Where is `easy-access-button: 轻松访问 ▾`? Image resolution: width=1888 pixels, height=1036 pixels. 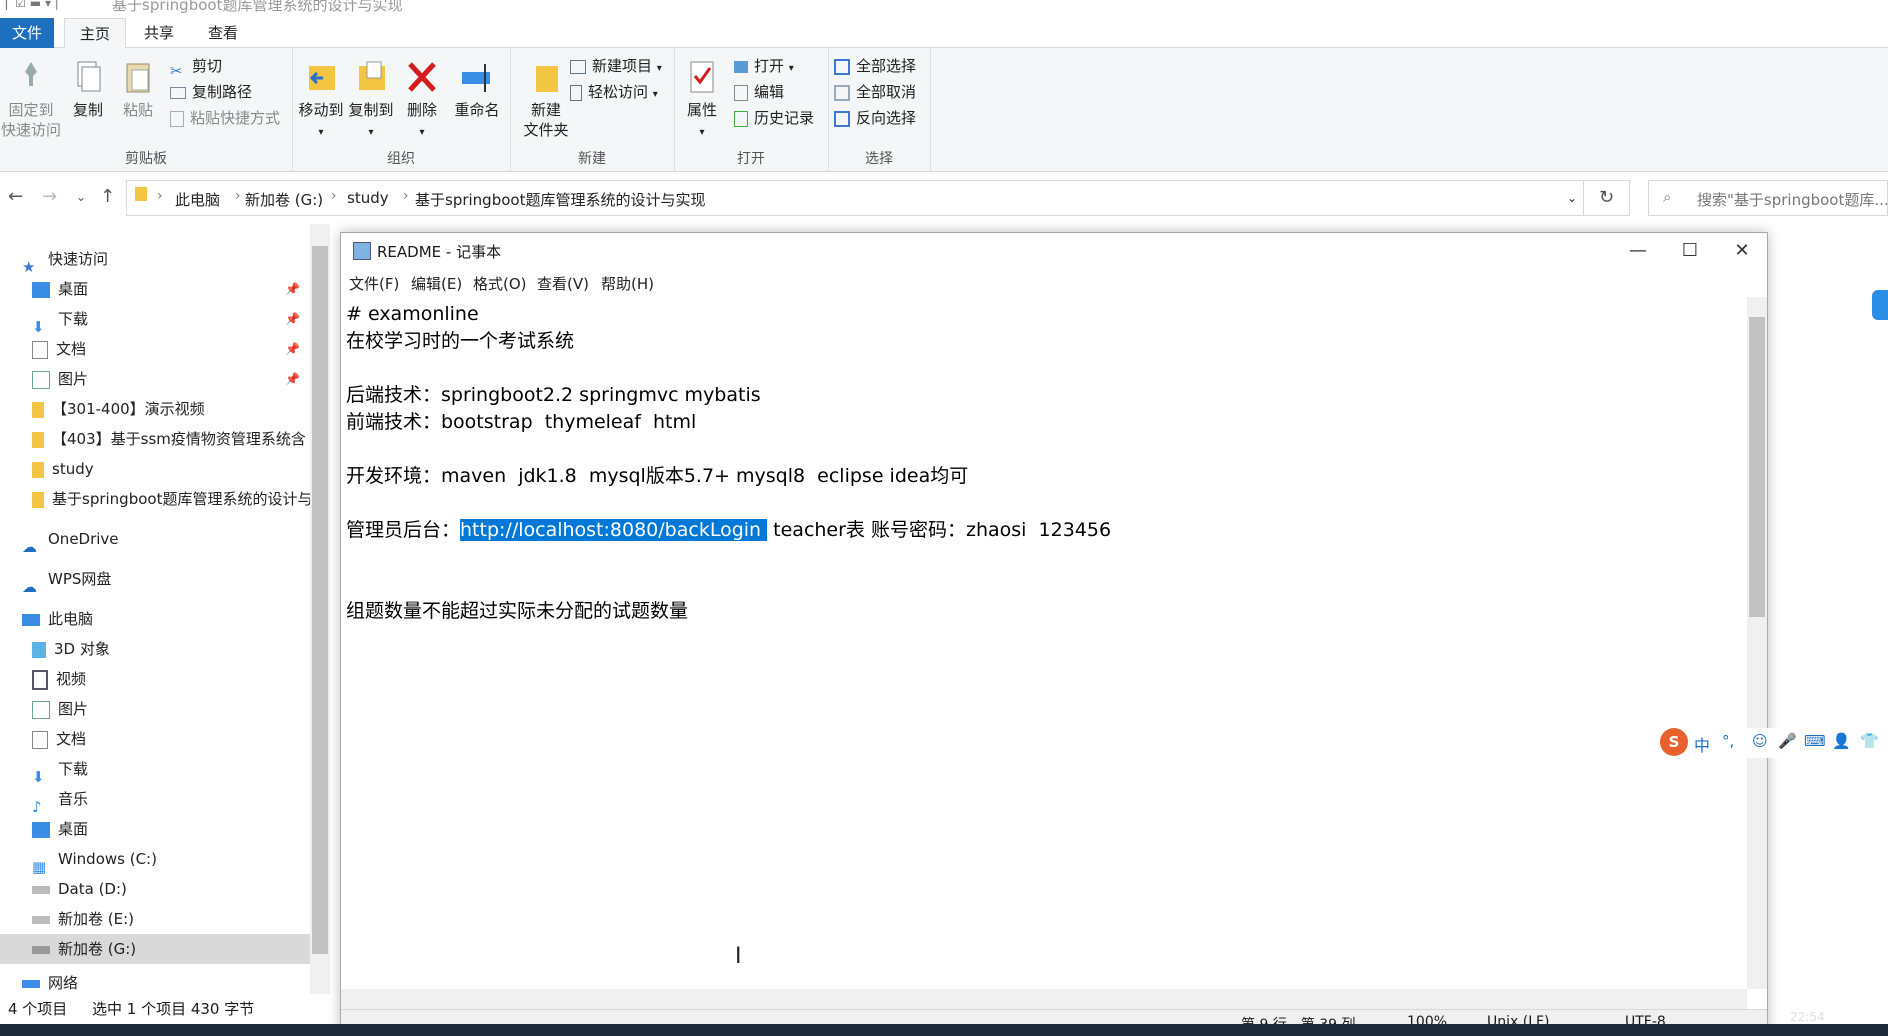
easy-access-button: 轻松访问 ▾ is located at coordinates (614, 92).